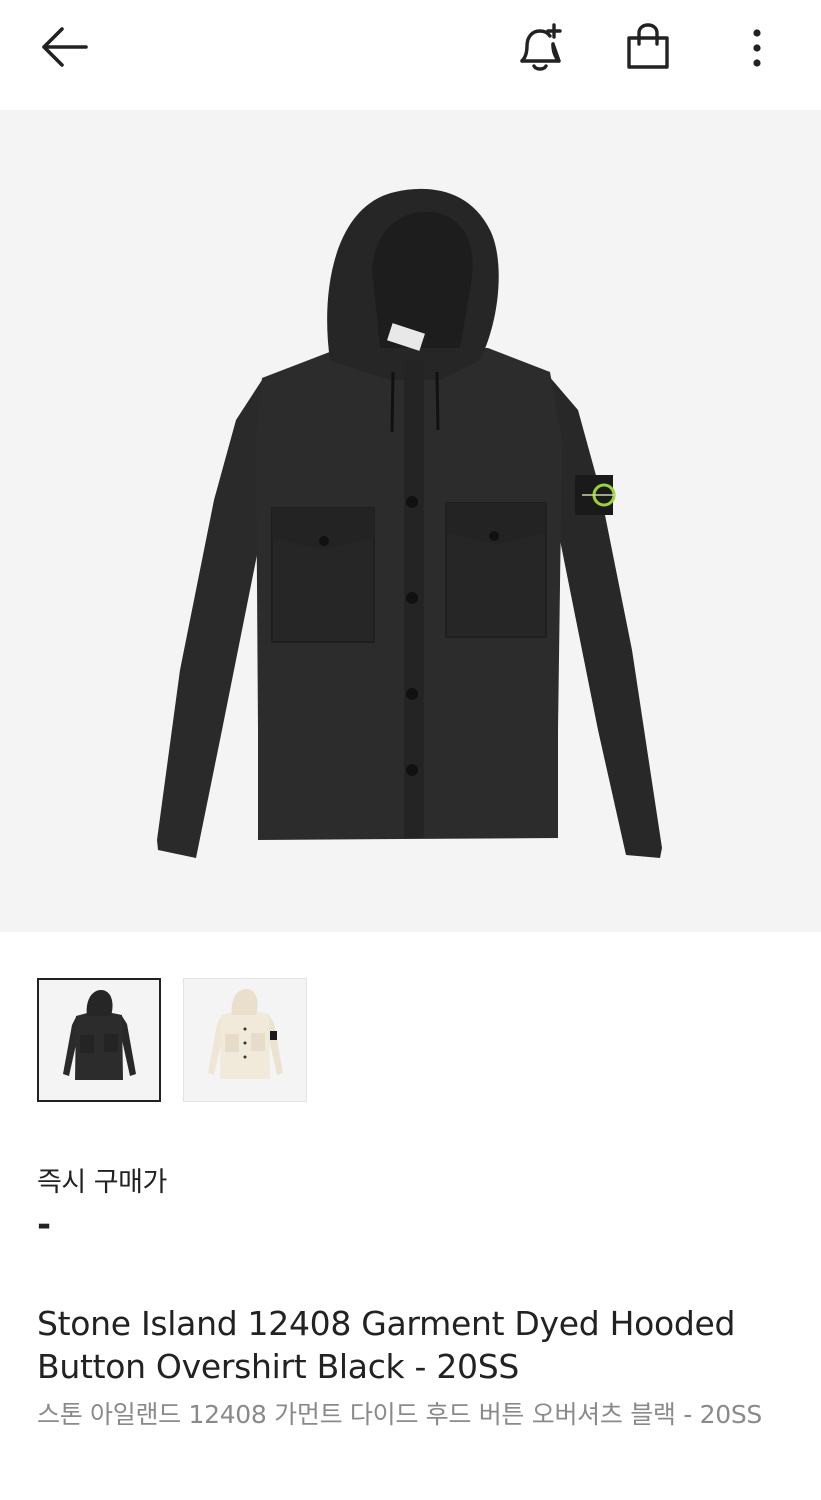 This screenshot has width=821, height=1500. I want to click on product-thumbnail-black, so click(99, 1040).